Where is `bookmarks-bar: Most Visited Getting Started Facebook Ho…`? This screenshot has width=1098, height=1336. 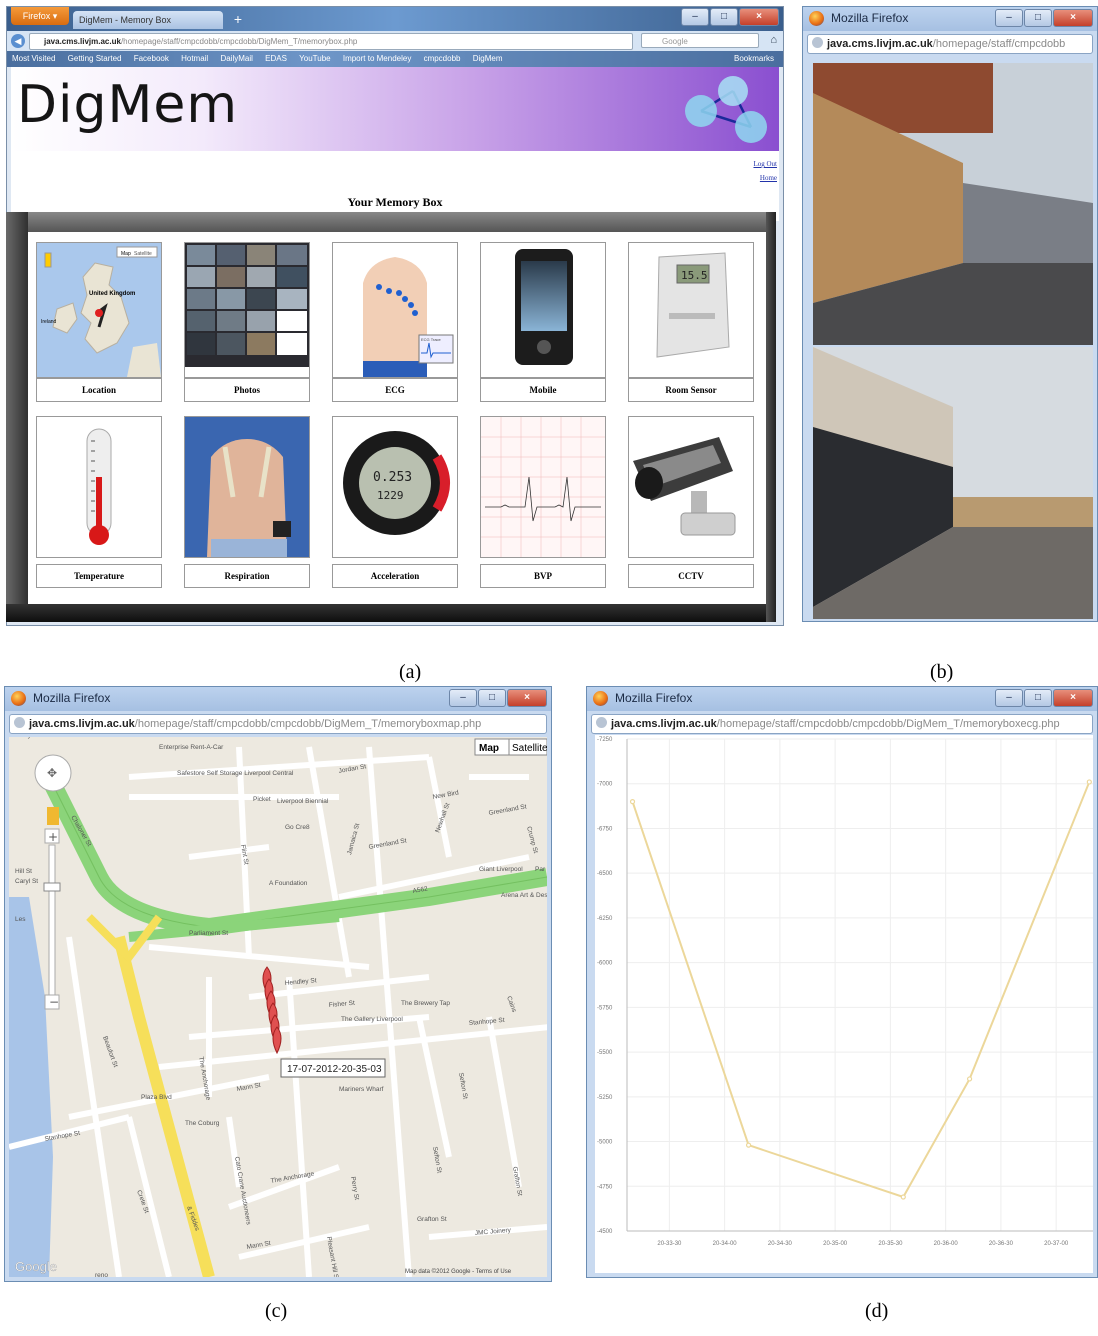 bookmarks-bar: Most Visited Getting Started Facebook Ho… is located at coordinates (395, 59).